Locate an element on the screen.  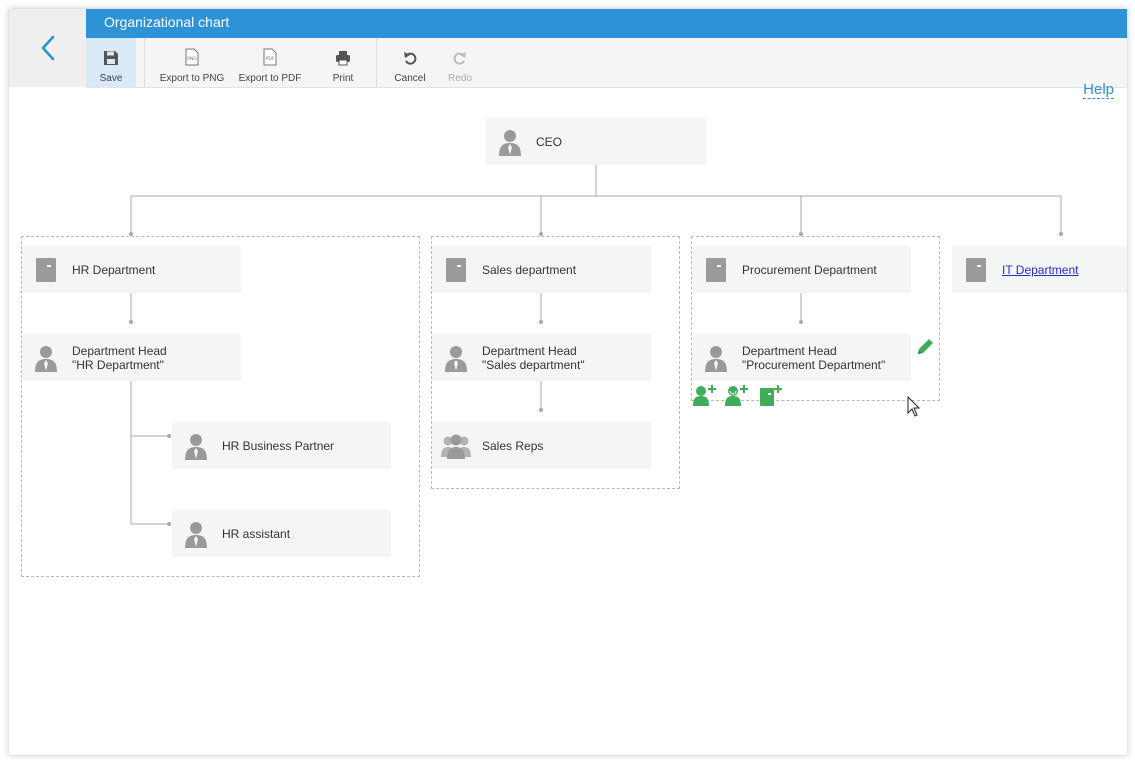
svg-text: PNG is located at coordinates (192, 59).